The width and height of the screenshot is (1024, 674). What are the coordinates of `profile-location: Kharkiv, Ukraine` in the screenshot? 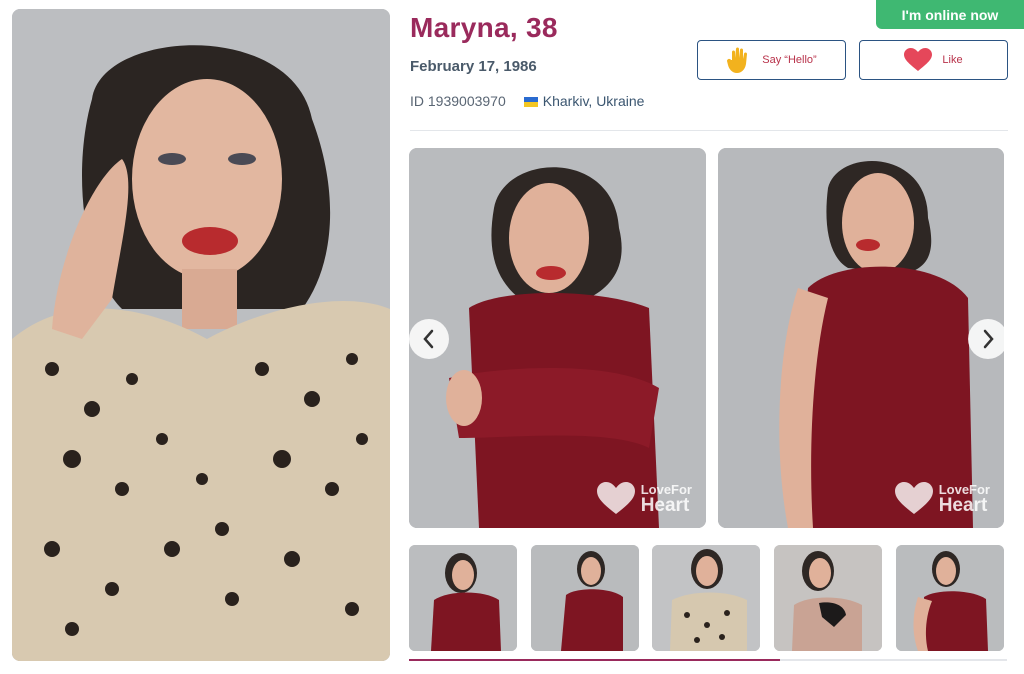 It's located at (584, 101).